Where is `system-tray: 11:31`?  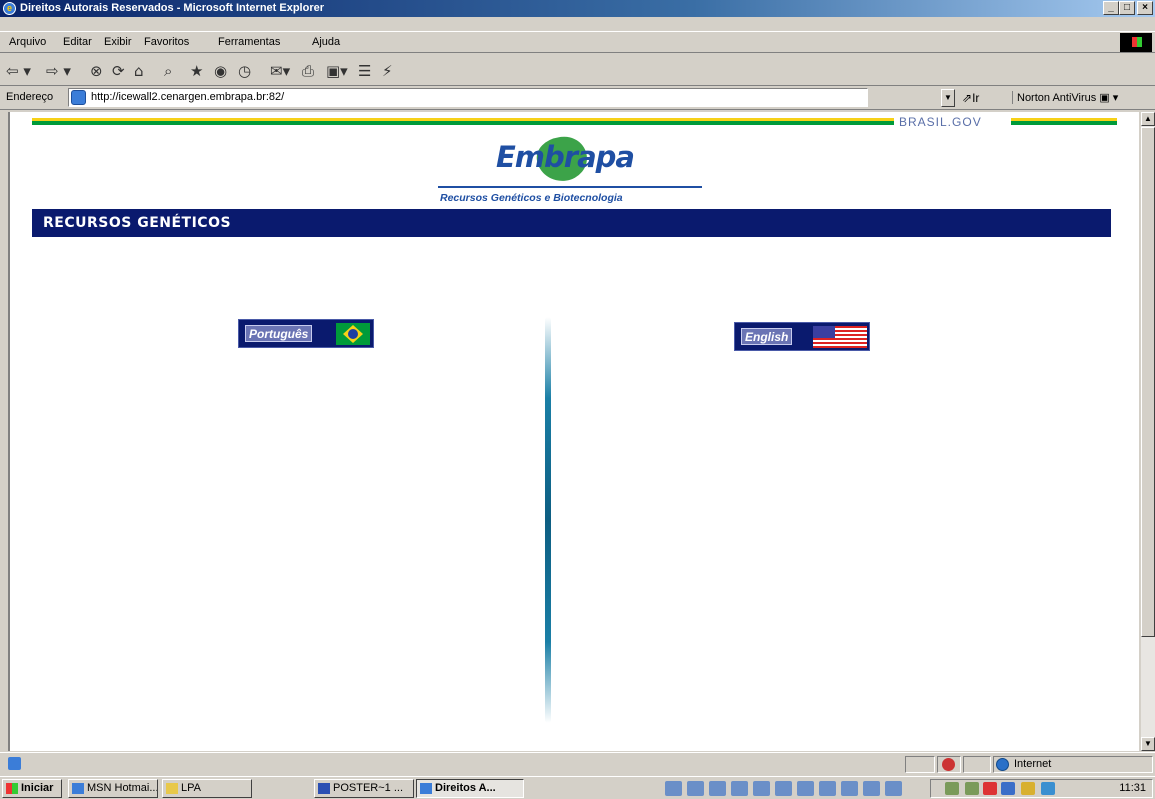 system-tray: 11:31 is located at coordinates (1041, 788).